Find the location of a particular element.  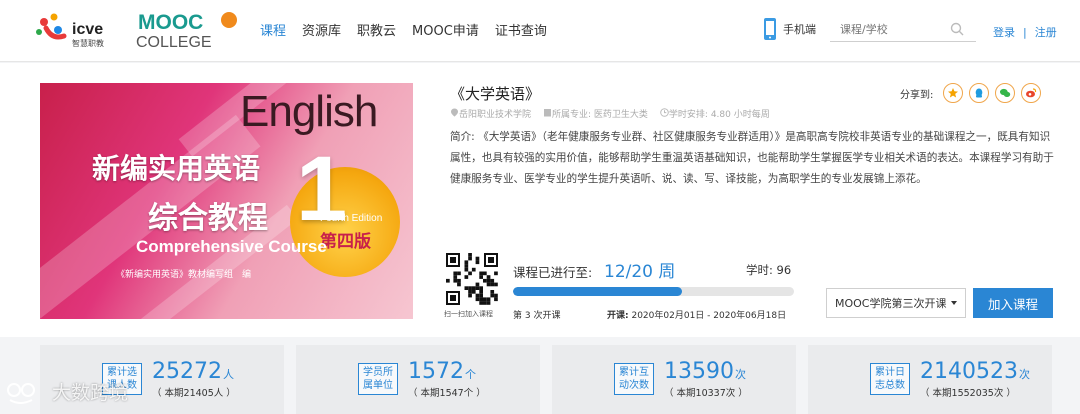

watermark: 大数跨境 is located at coordinates (67, 391).